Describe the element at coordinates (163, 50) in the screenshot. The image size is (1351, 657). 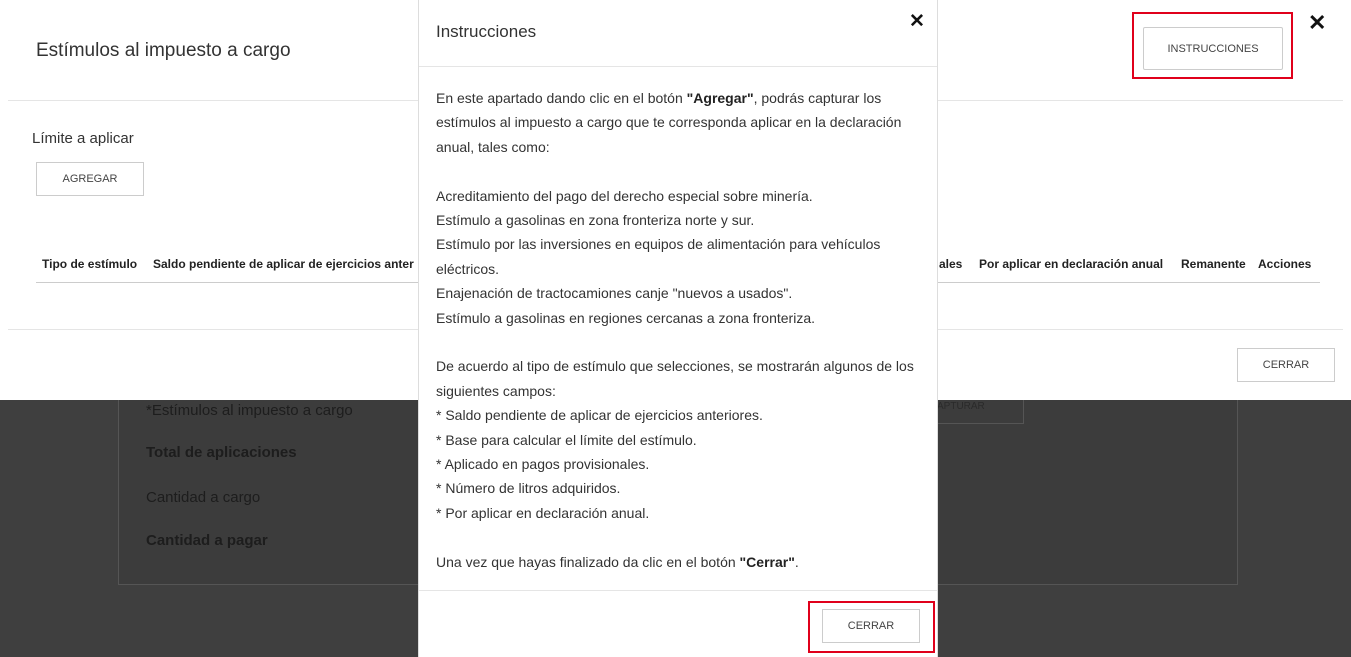
I see `modal-title: Estímulos al impuesto a cargo` at that location.